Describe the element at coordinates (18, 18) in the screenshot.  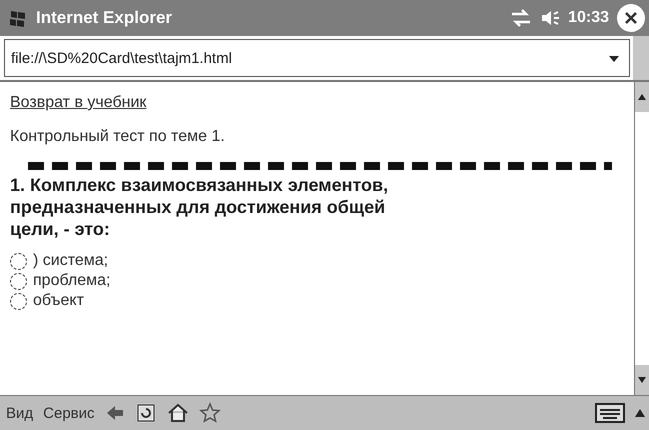
I see `flag-icon` at that location.